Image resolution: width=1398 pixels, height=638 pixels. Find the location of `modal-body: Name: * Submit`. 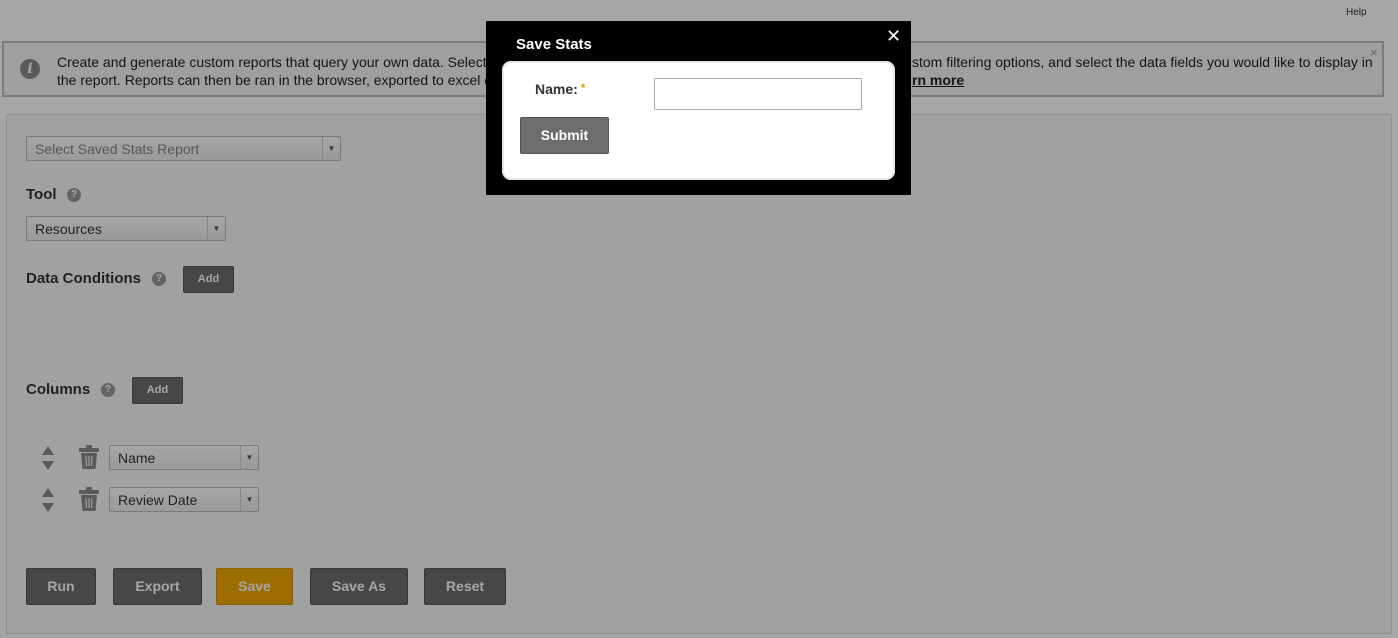

modal-body: Name: * Submit is located at coordinates (698, 120).